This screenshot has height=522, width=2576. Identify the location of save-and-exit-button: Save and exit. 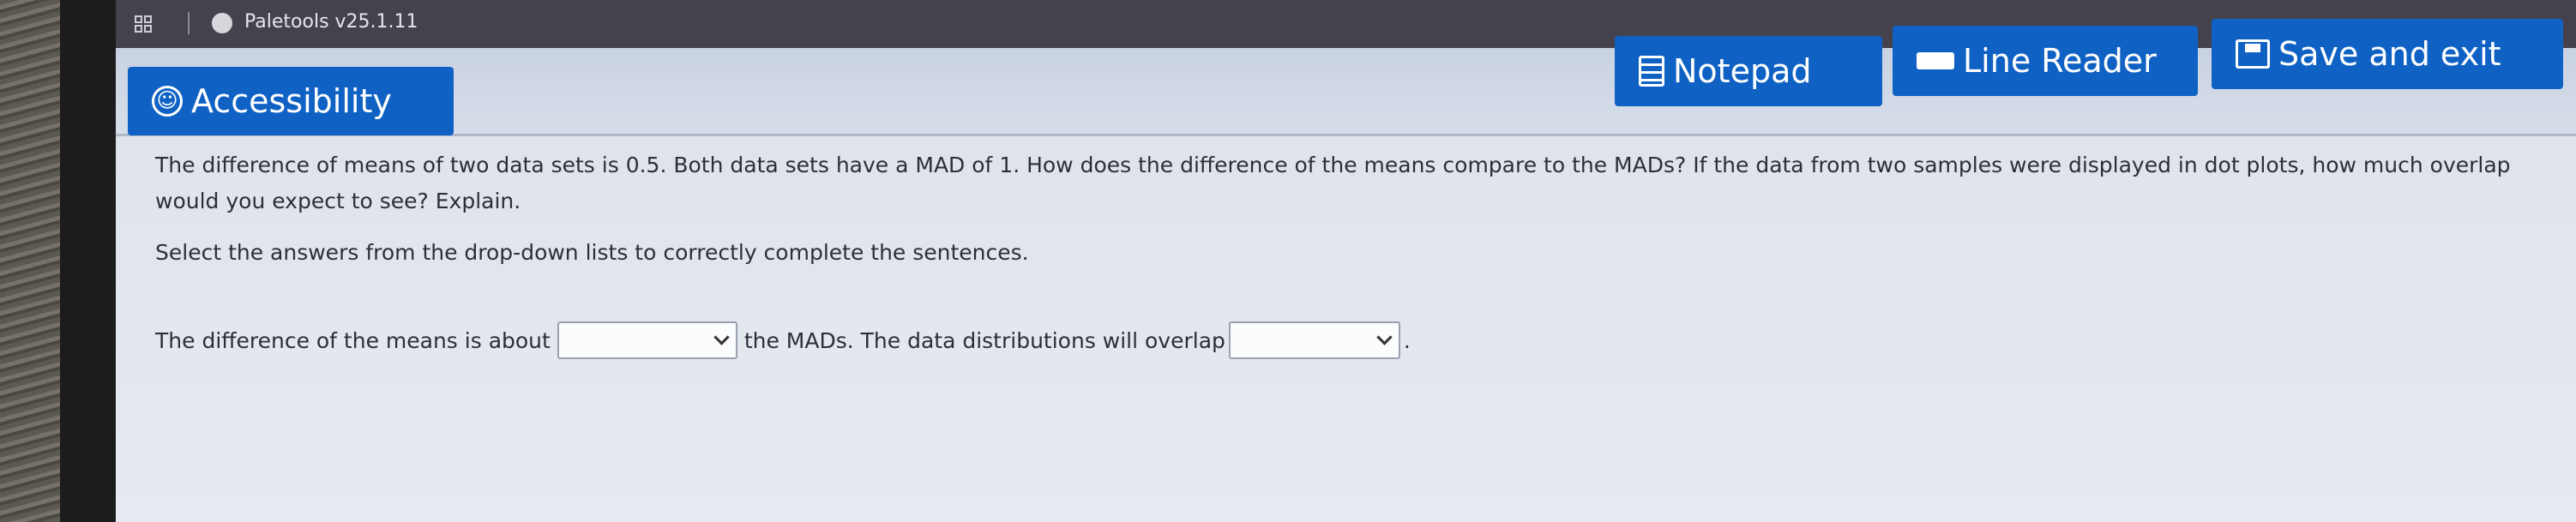
(2387, 54).